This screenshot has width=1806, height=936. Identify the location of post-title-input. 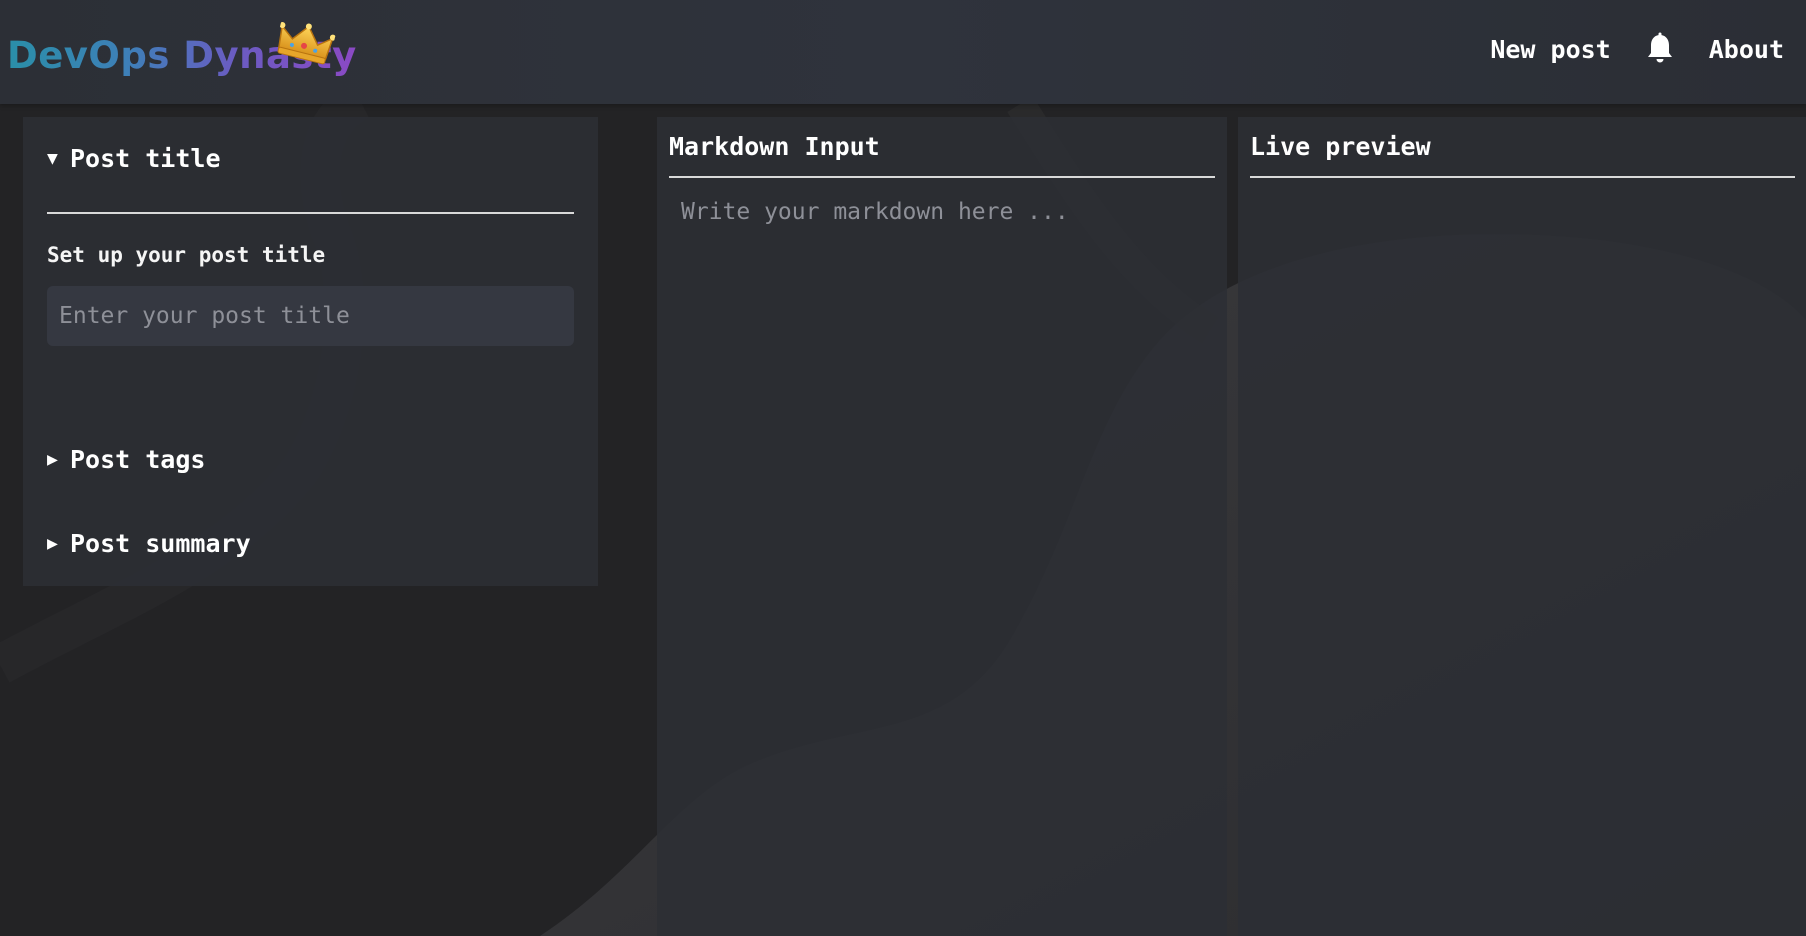
(310, 316).